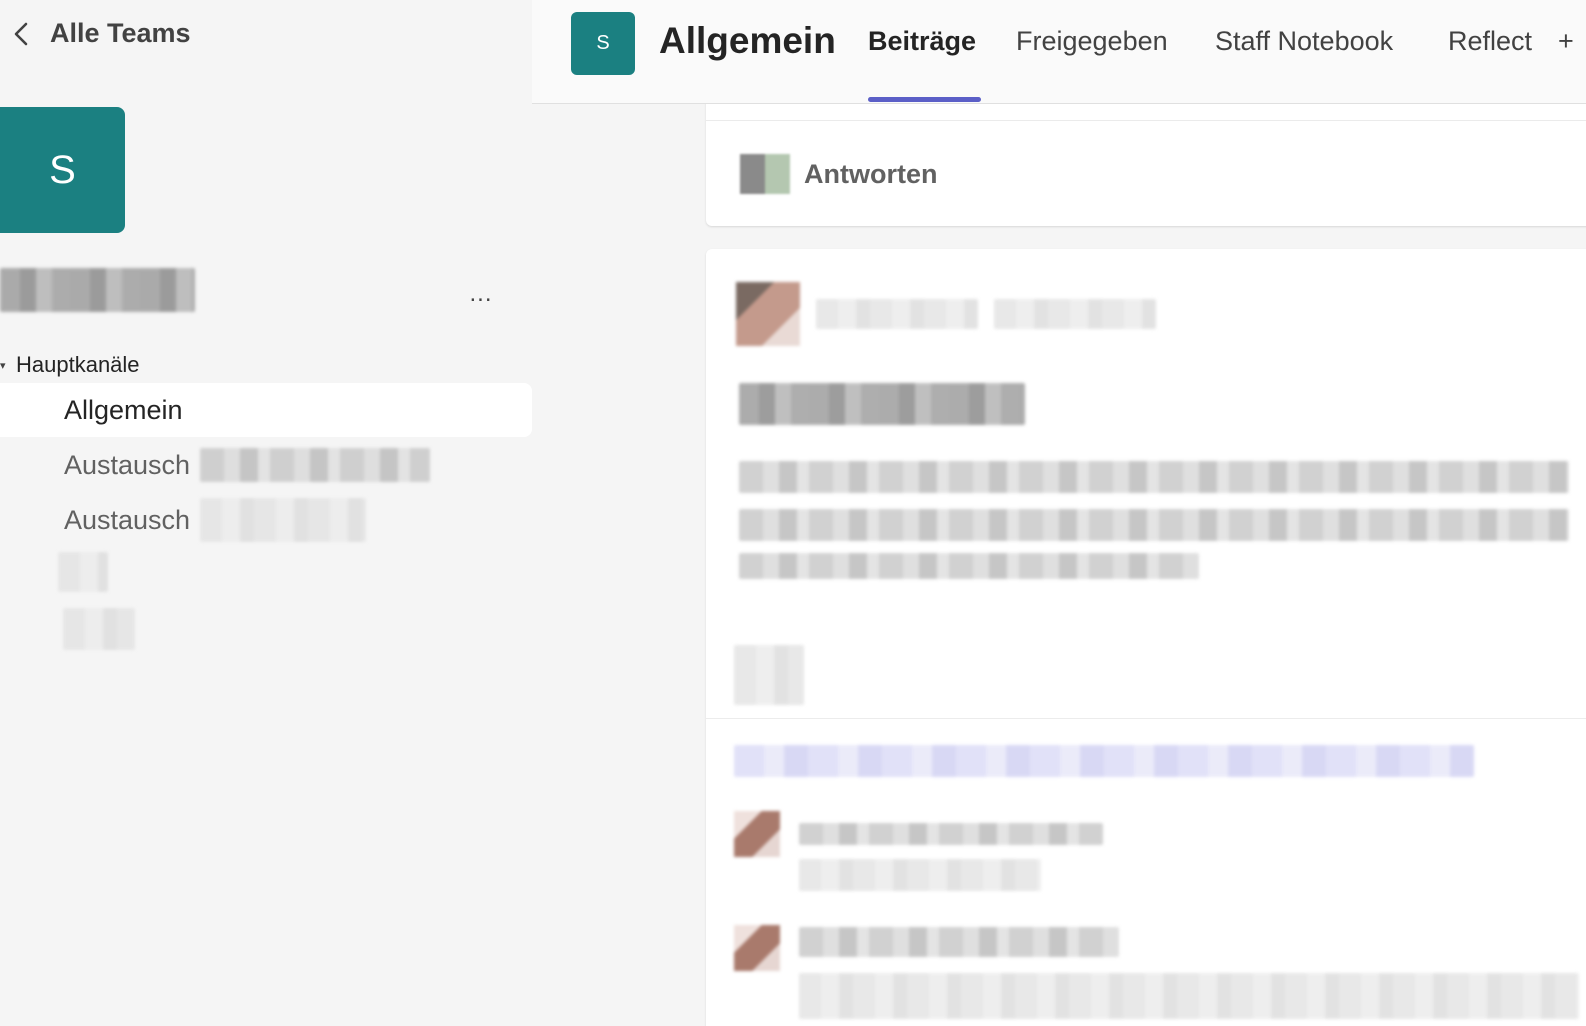 Image resolution: width=1586 pixels, height=1026 pixels. Describe the element at coordinates (1075, 314) in the screenshot. I see `timestamp-redacted` at that location.